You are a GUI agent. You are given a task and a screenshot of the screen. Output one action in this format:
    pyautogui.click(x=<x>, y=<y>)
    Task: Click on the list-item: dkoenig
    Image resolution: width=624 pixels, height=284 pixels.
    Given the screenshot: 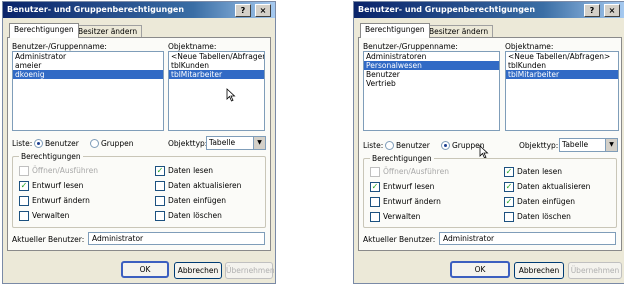 What is the action you would take?
    pyautogui.click(x=88, y=74)
    